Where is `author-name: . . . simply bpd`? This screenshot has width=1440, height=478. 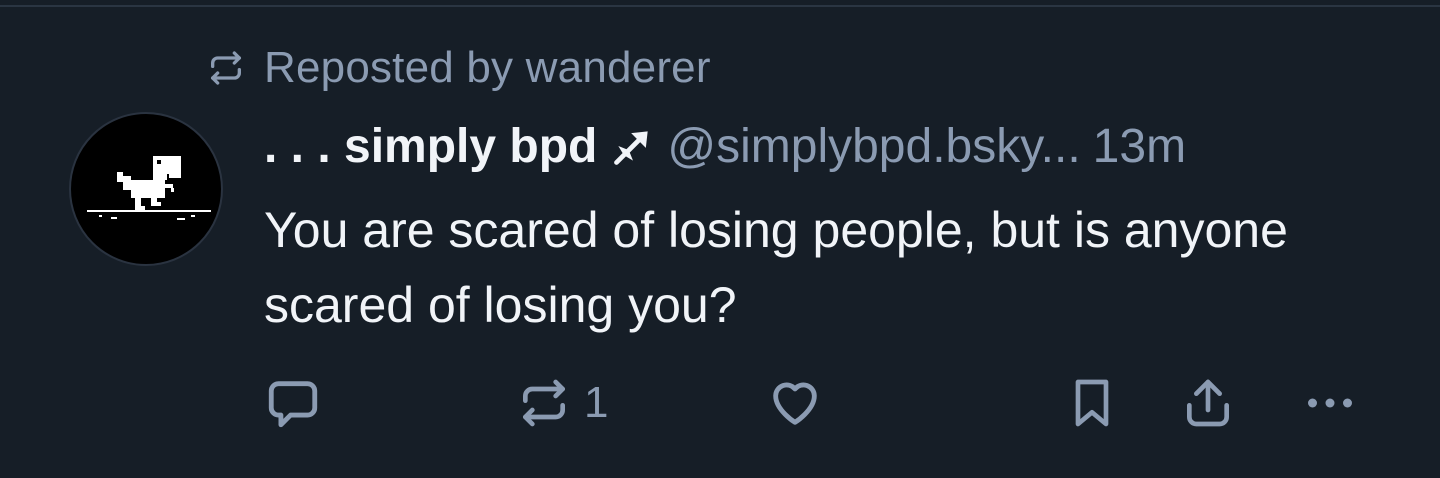
author-name: . . . simply bpd is located at coordinates (430, 146).